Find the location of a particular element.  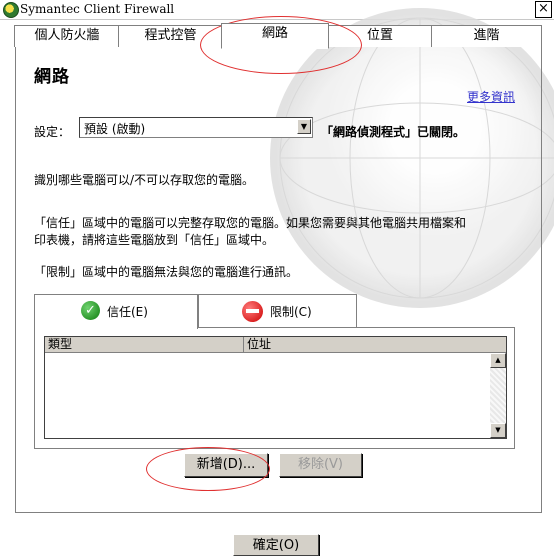

tab-trusted-zone: ✓ 信任(E) is located at coordinates (116, 311).